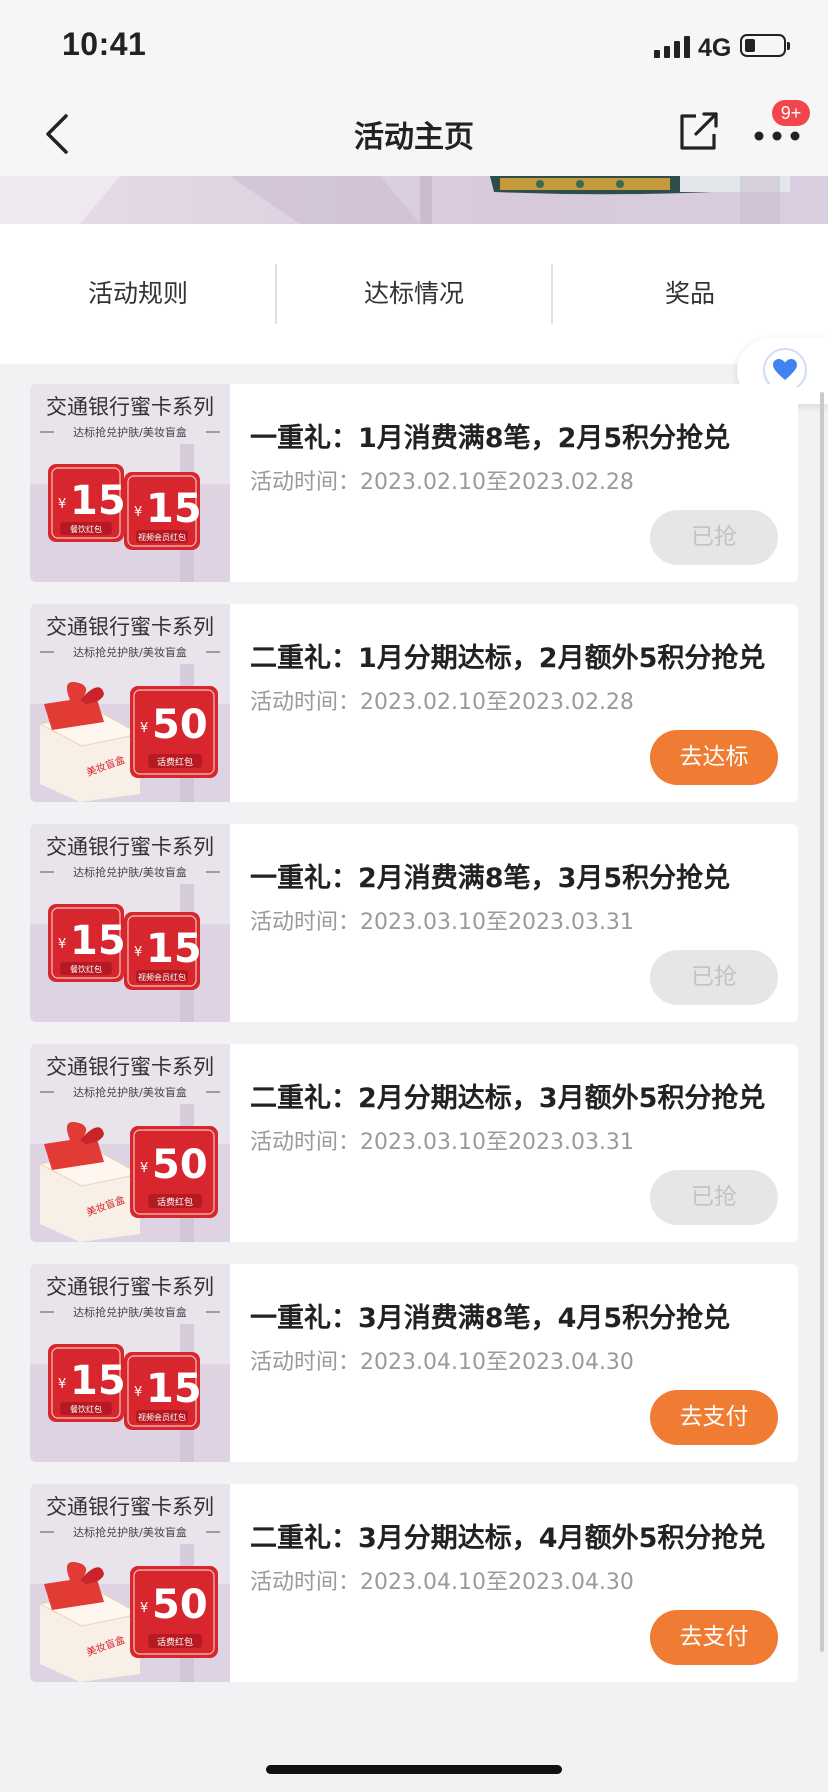  I want to click on share-icon, so click(699, 131).